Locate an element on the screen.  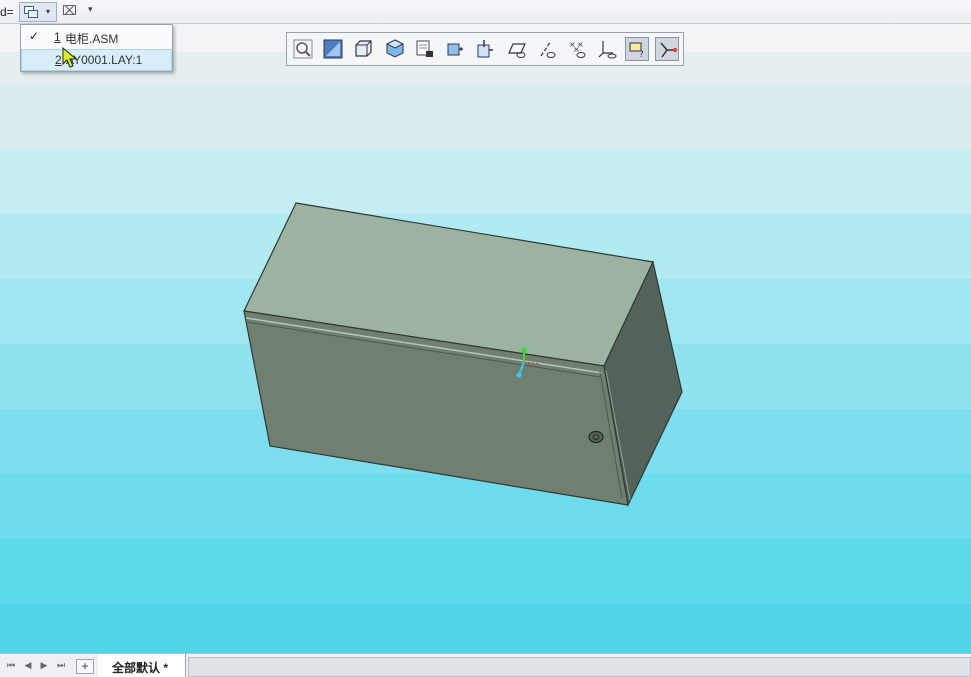
zoom-area-icon is located at coordinates (333, 49).